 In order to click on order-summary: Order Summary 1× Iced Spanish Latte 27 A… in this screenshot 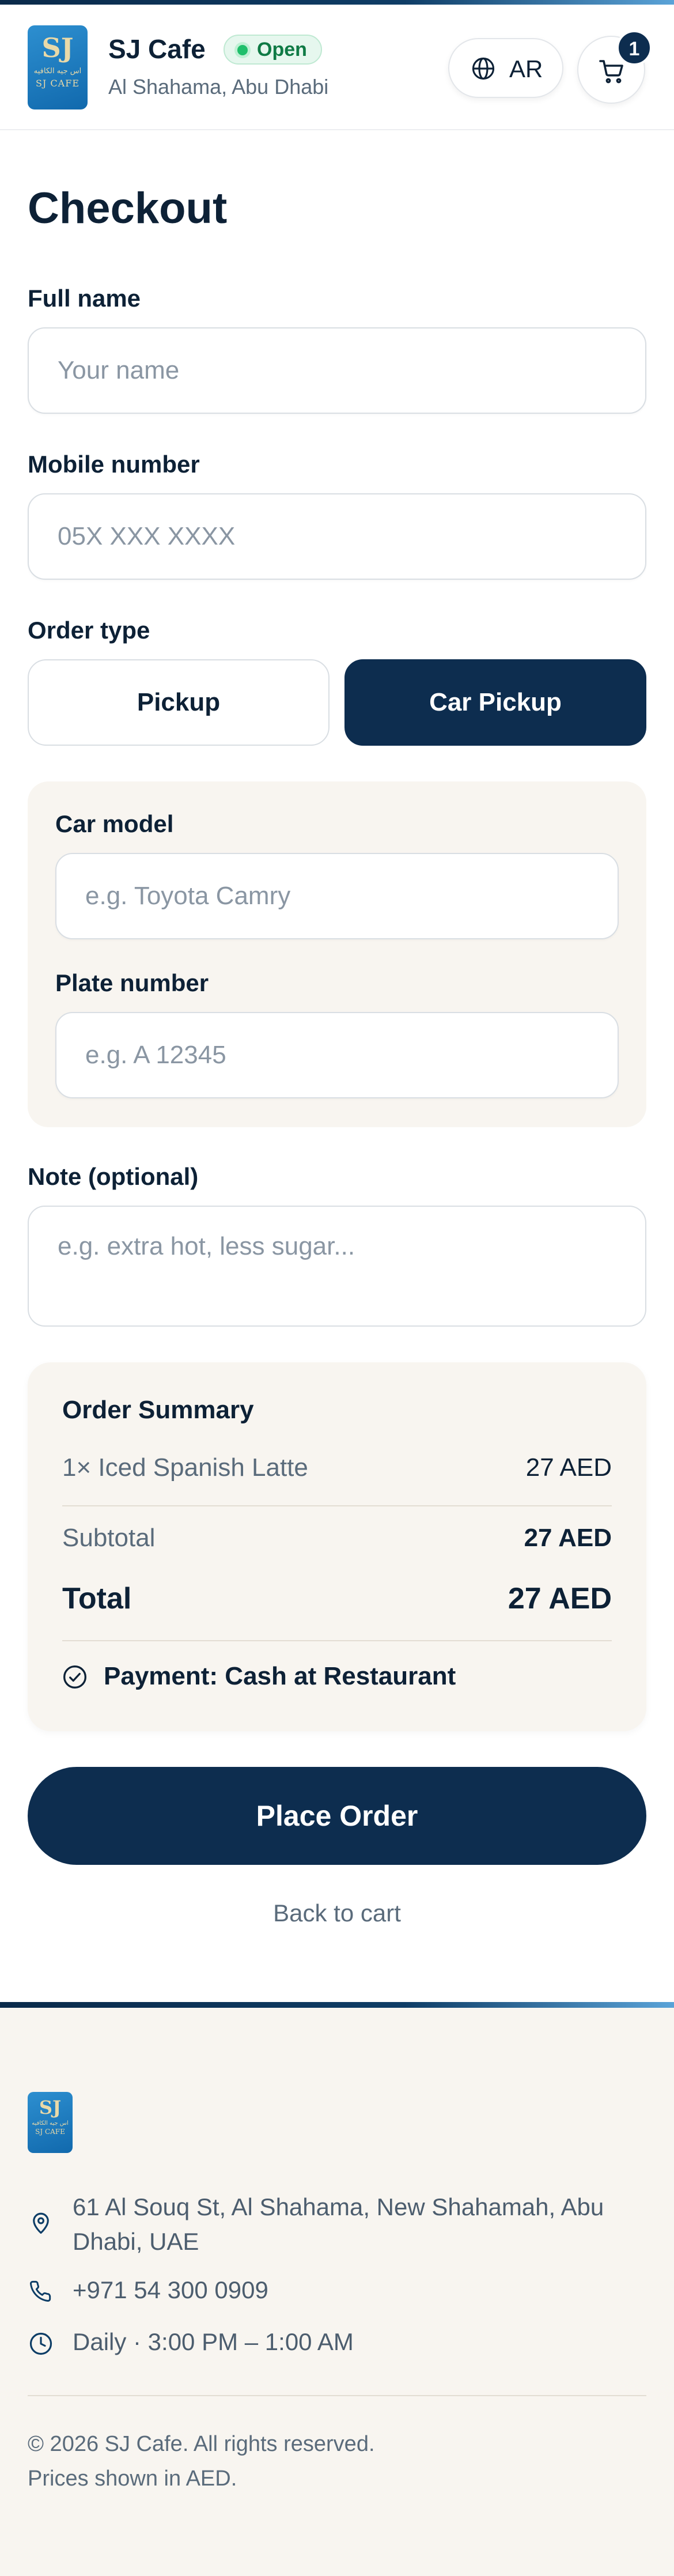, I will do `click(337, 1546)`.